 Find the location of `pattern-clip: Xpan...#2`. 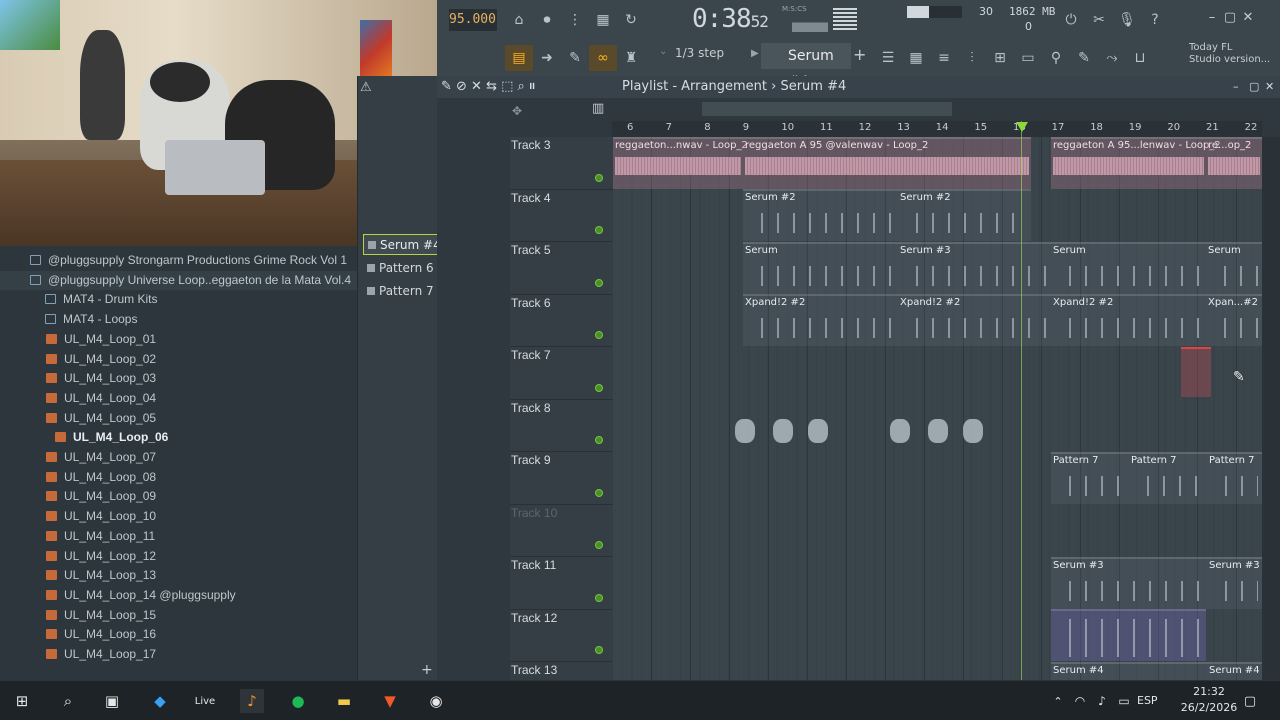

pattern-clip: Xpan...#2 is located at coordinates (1234, 320).